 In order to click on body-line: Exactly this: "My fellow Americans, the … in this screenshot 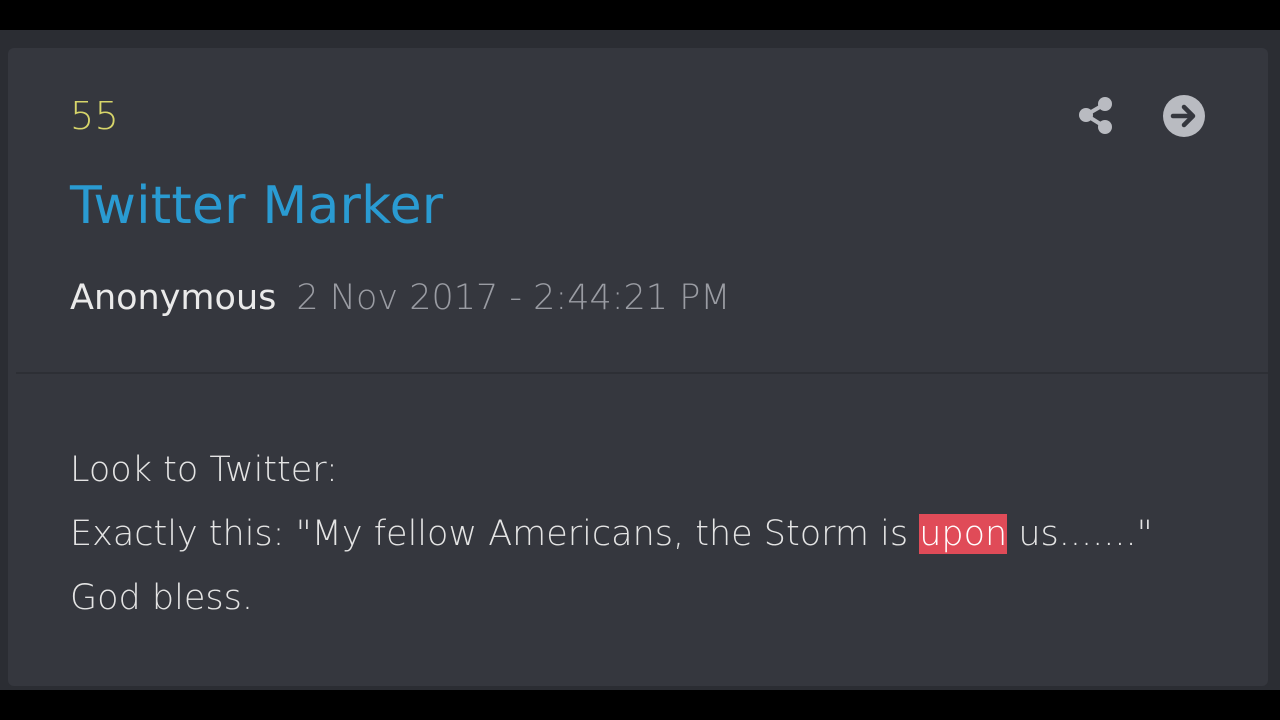, I will do `click(611, 534)`.